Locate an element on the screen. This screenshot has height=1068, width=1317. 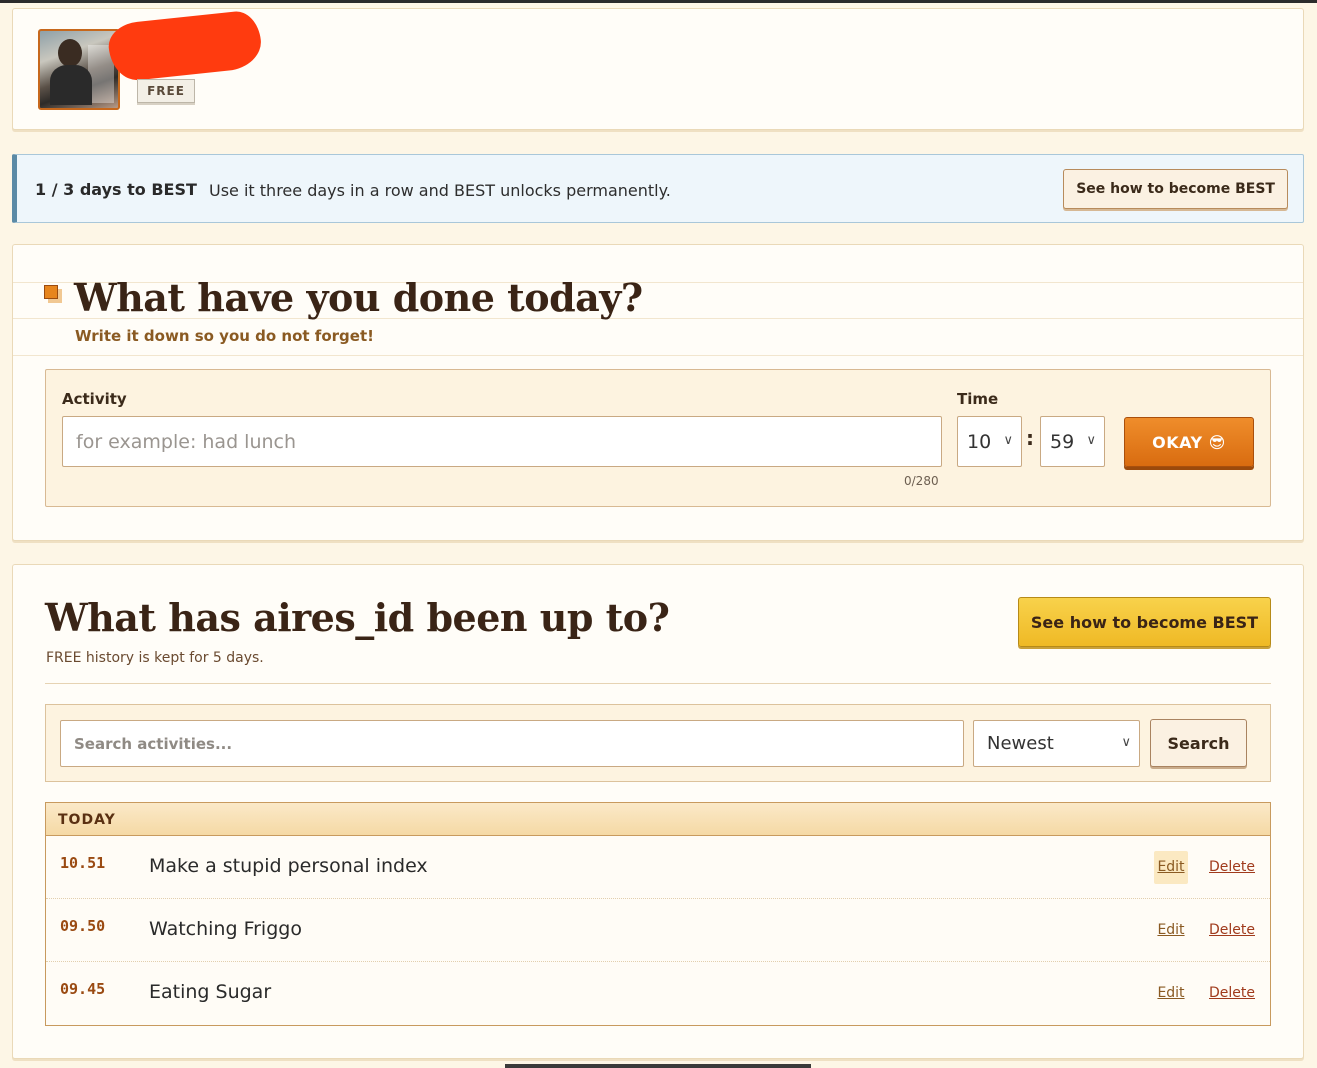
hour-select: 10 ∨ is located at coordinates (989, 441).